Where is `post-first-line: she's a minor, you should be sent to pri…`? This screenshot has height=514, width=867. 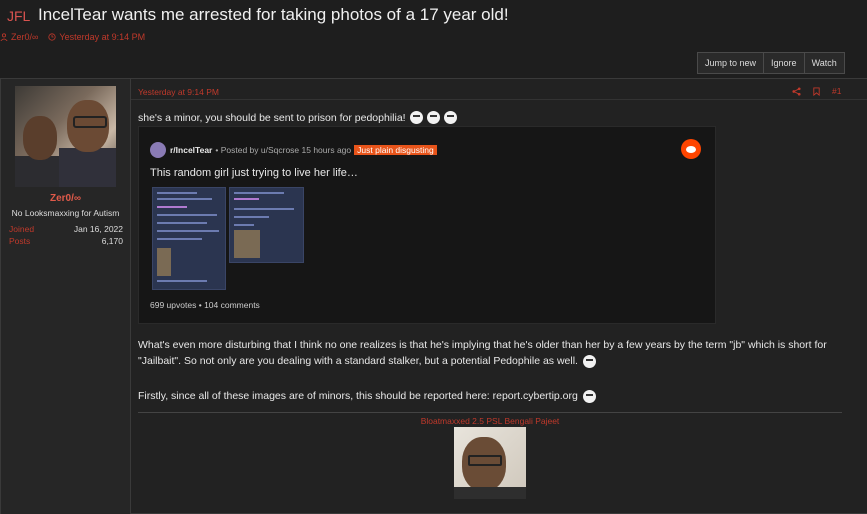
post-first-line: she's a minor, you should be sent to pri… is located at coordinates (297, 117).